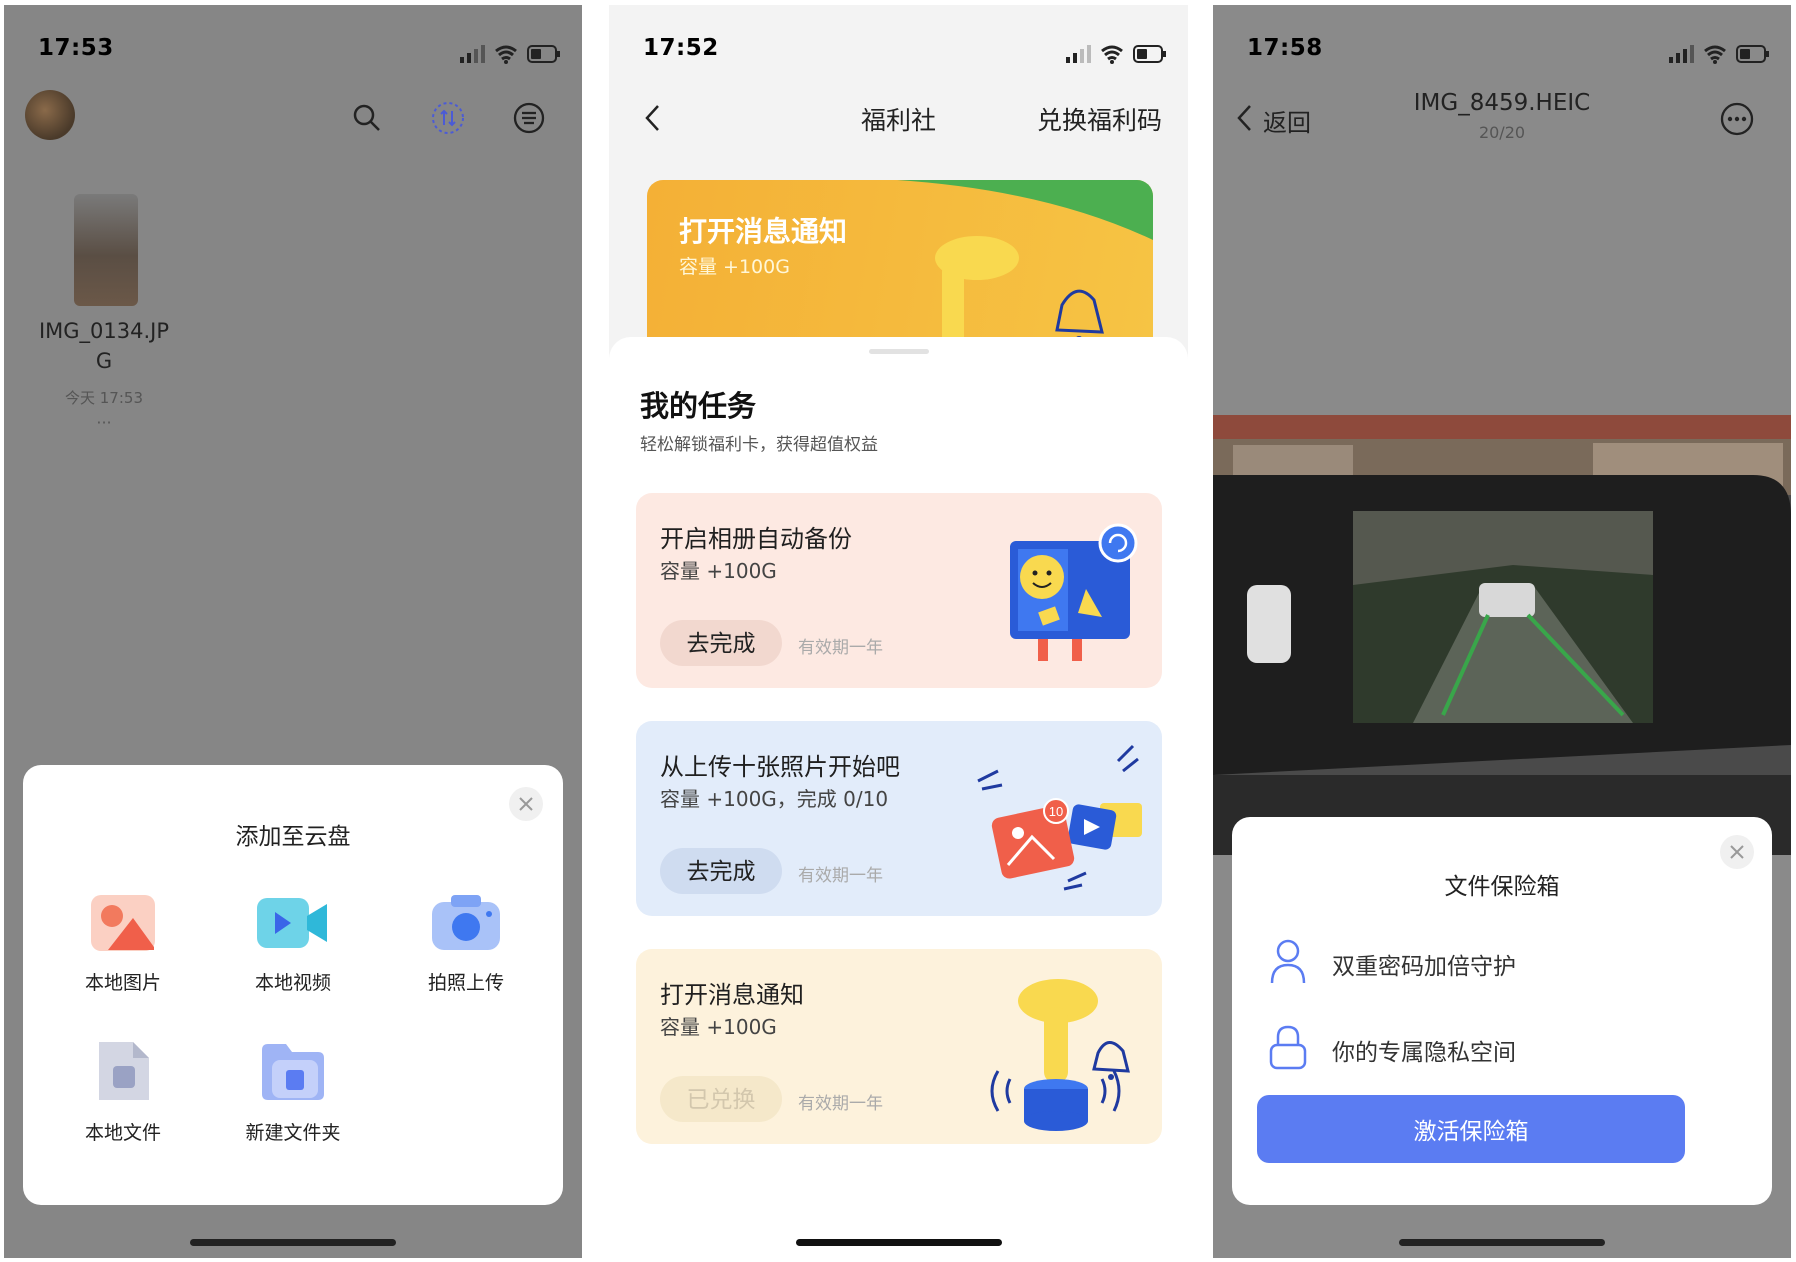 Image resolution: width=1796 pixels, height=1262 pixels. I want to click on feature-row: 双重密码加倍守护, so click(1498, 963).